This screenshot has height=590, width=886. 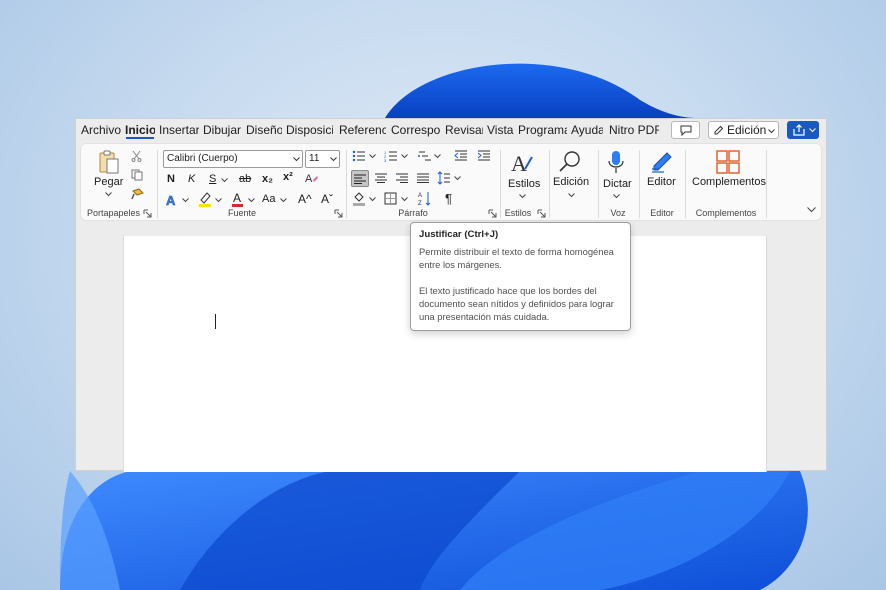 I want to click on font-name-value: Calibri (Cuerpo), so click(x=202, y=158).